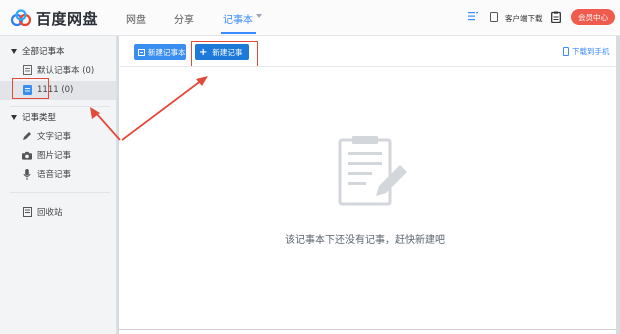 The width and height of the screenshot is (620, 334). I want to click on arrow-to-notebook, so click(105, 124).